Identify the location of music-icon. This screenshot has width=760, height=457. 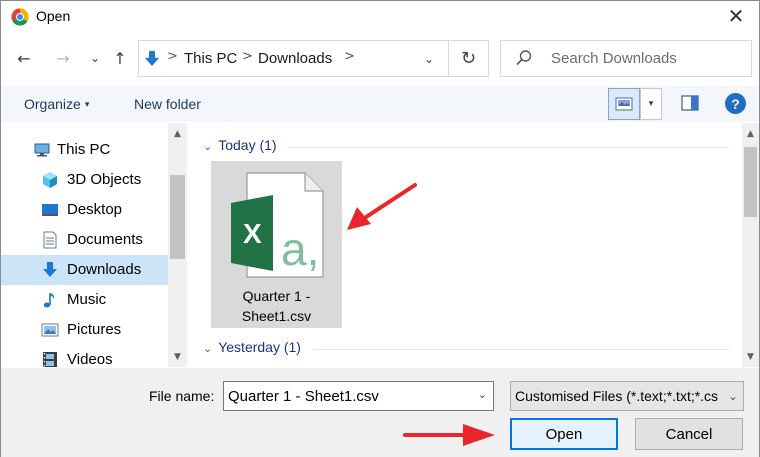
(50, 300).